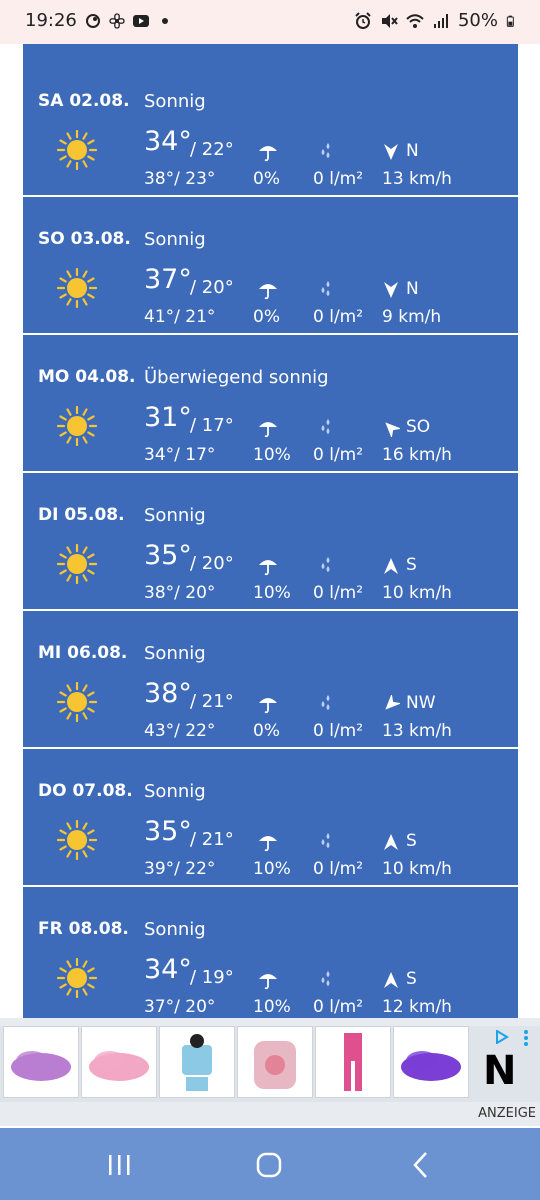 Image resolution: width=540 pixels, height=1200 pixels. I want to click on ad-item-minnie-set, so click(197, 1062).